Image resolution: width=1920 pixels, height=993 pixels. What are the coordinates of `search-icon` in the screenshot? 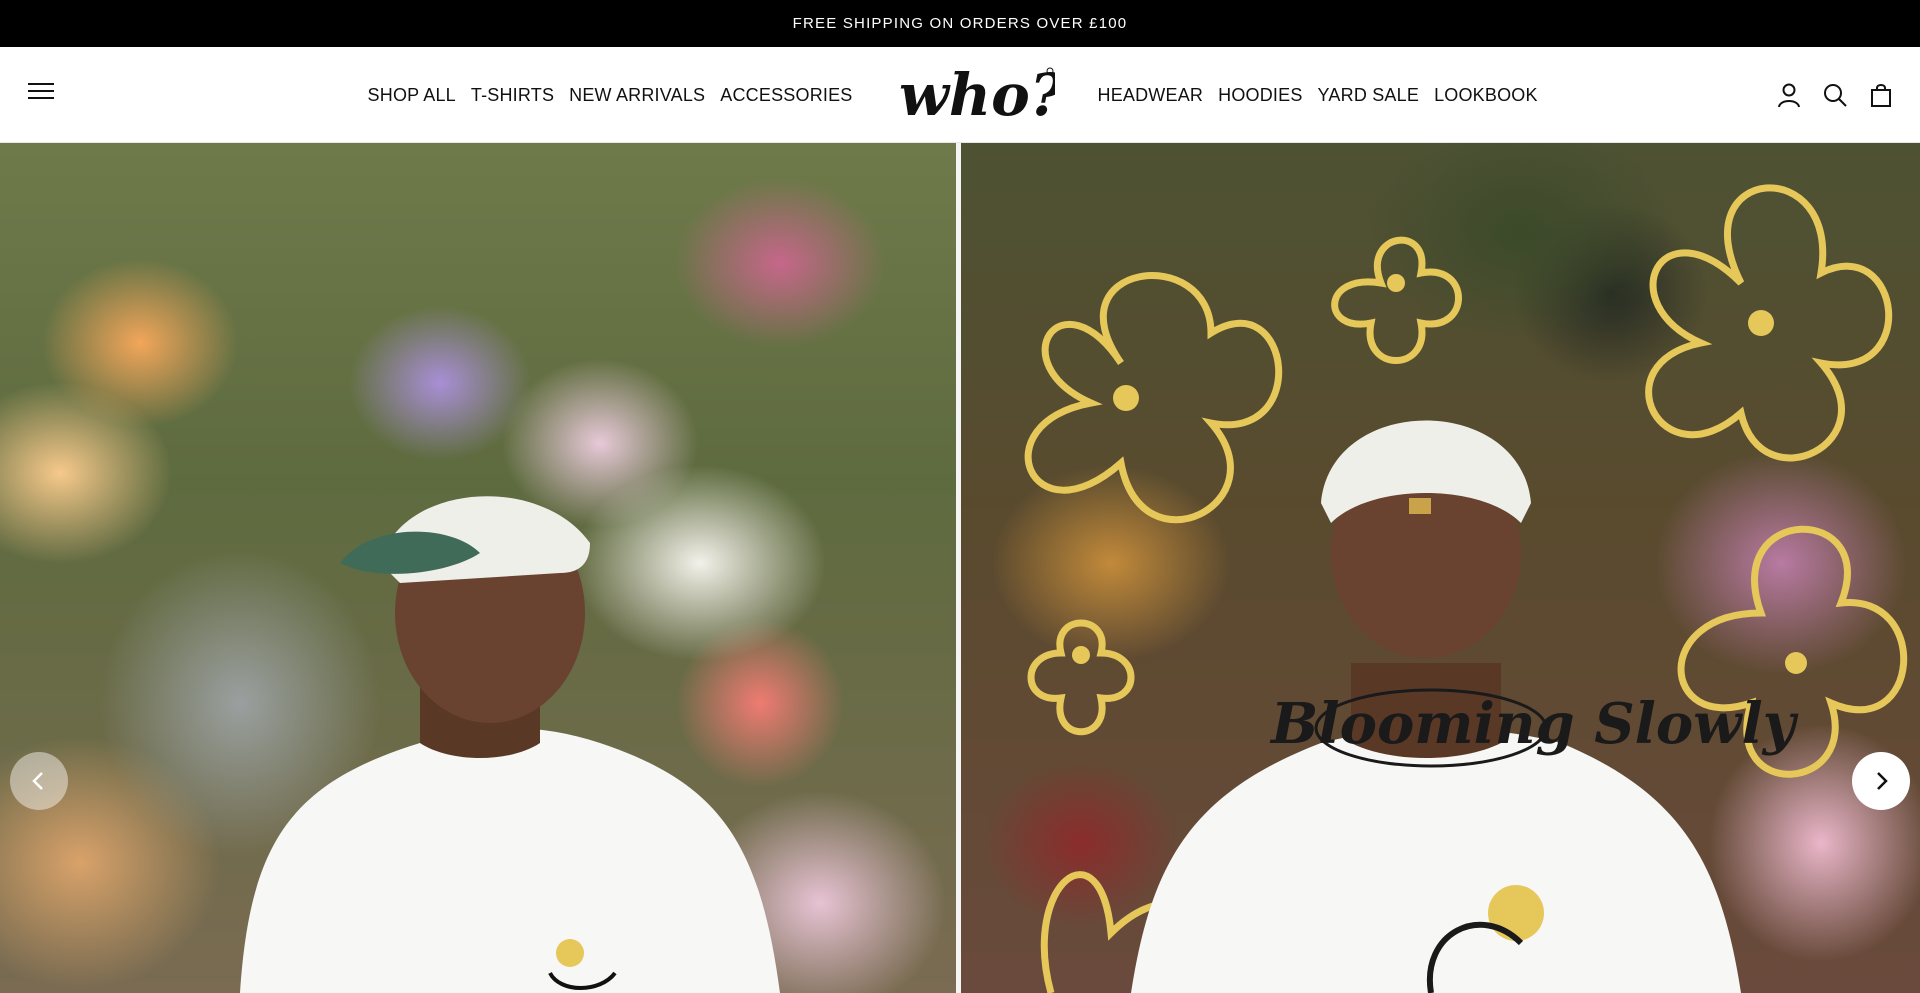 It's located at (1835, 95).